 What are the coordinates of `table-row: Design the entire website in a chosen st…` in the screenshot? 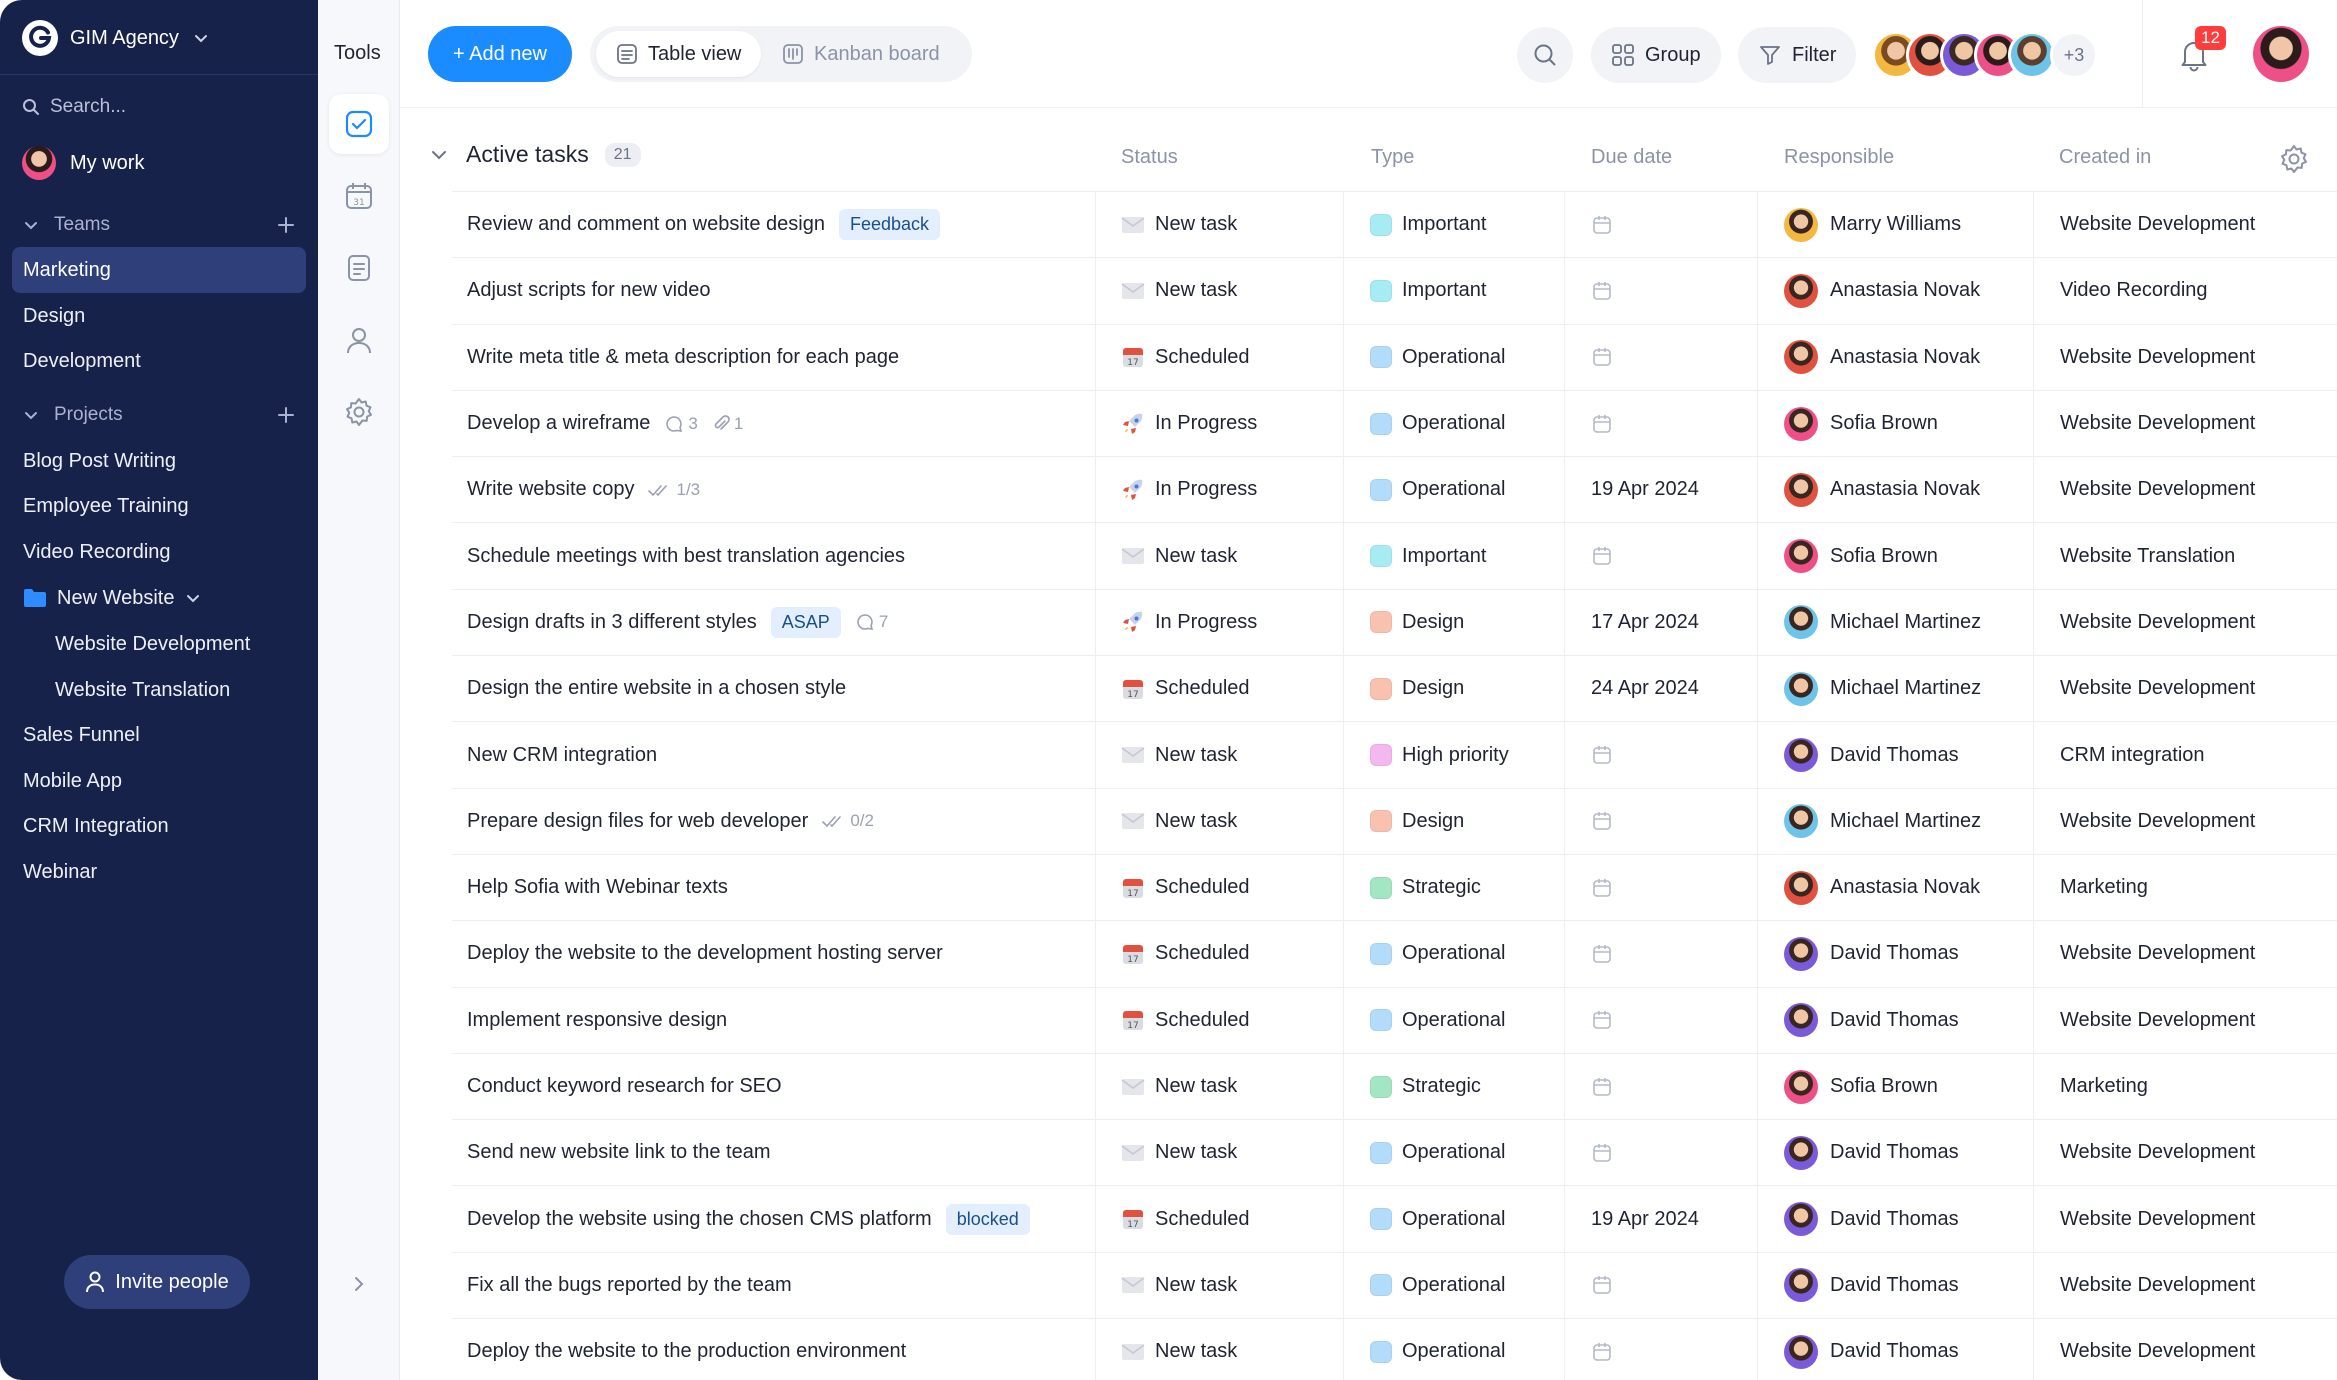 It's located at (1394, 689).